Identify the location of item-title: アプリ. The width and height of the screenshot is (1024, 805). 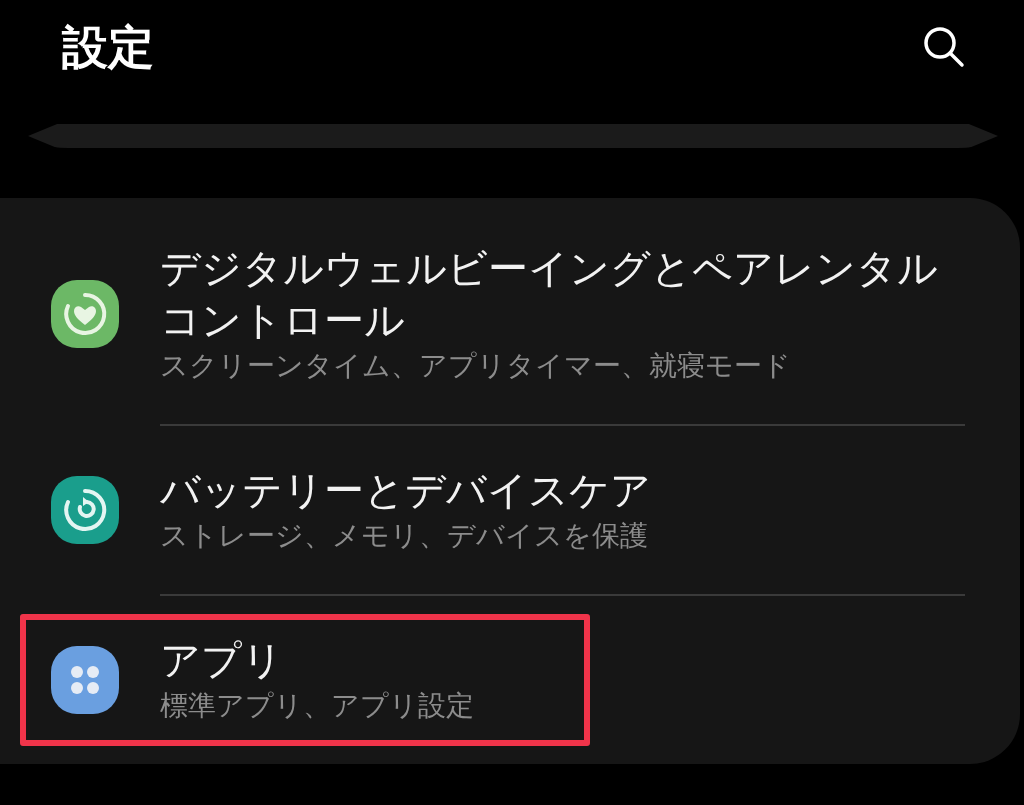
(222, 660).